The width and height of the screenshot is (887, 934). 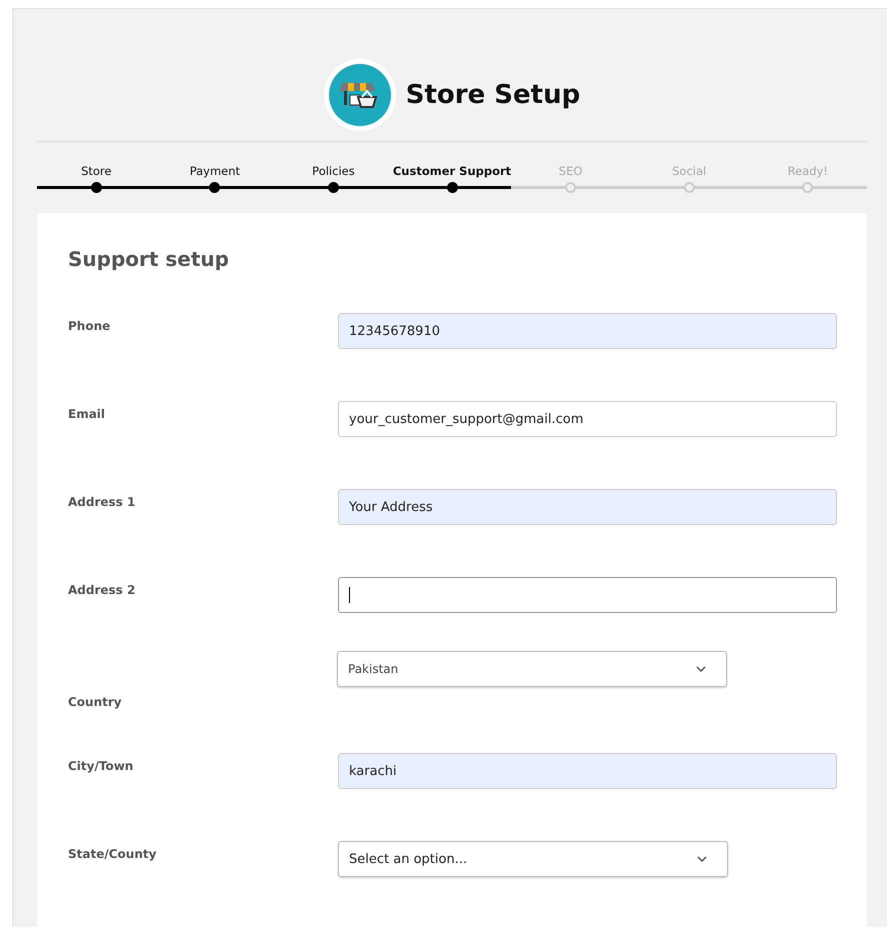 I want to click on field-label: Address 2, so click(x=102, y=589).